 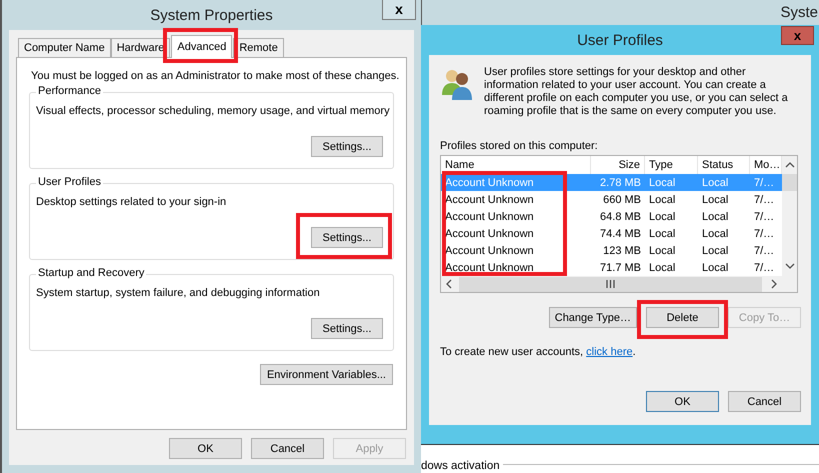 What do you see at coordinates (258, 47) in the screenshot?
I see `tab: Remote` at bounding box center [258, 47].